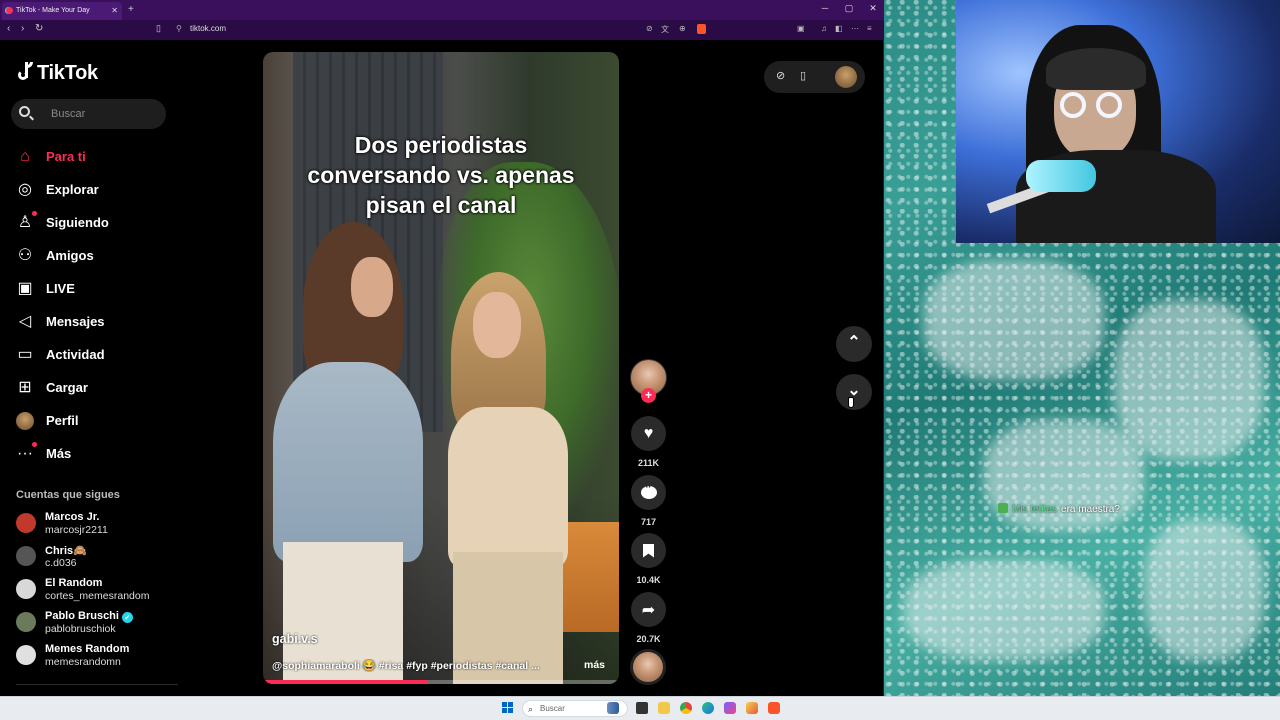  What do you see at coordinates (62, 11) in the screenshot?
I see `tab-tiktok: TikTok - Make Your Day ✕` at bounding box center [62, 11].